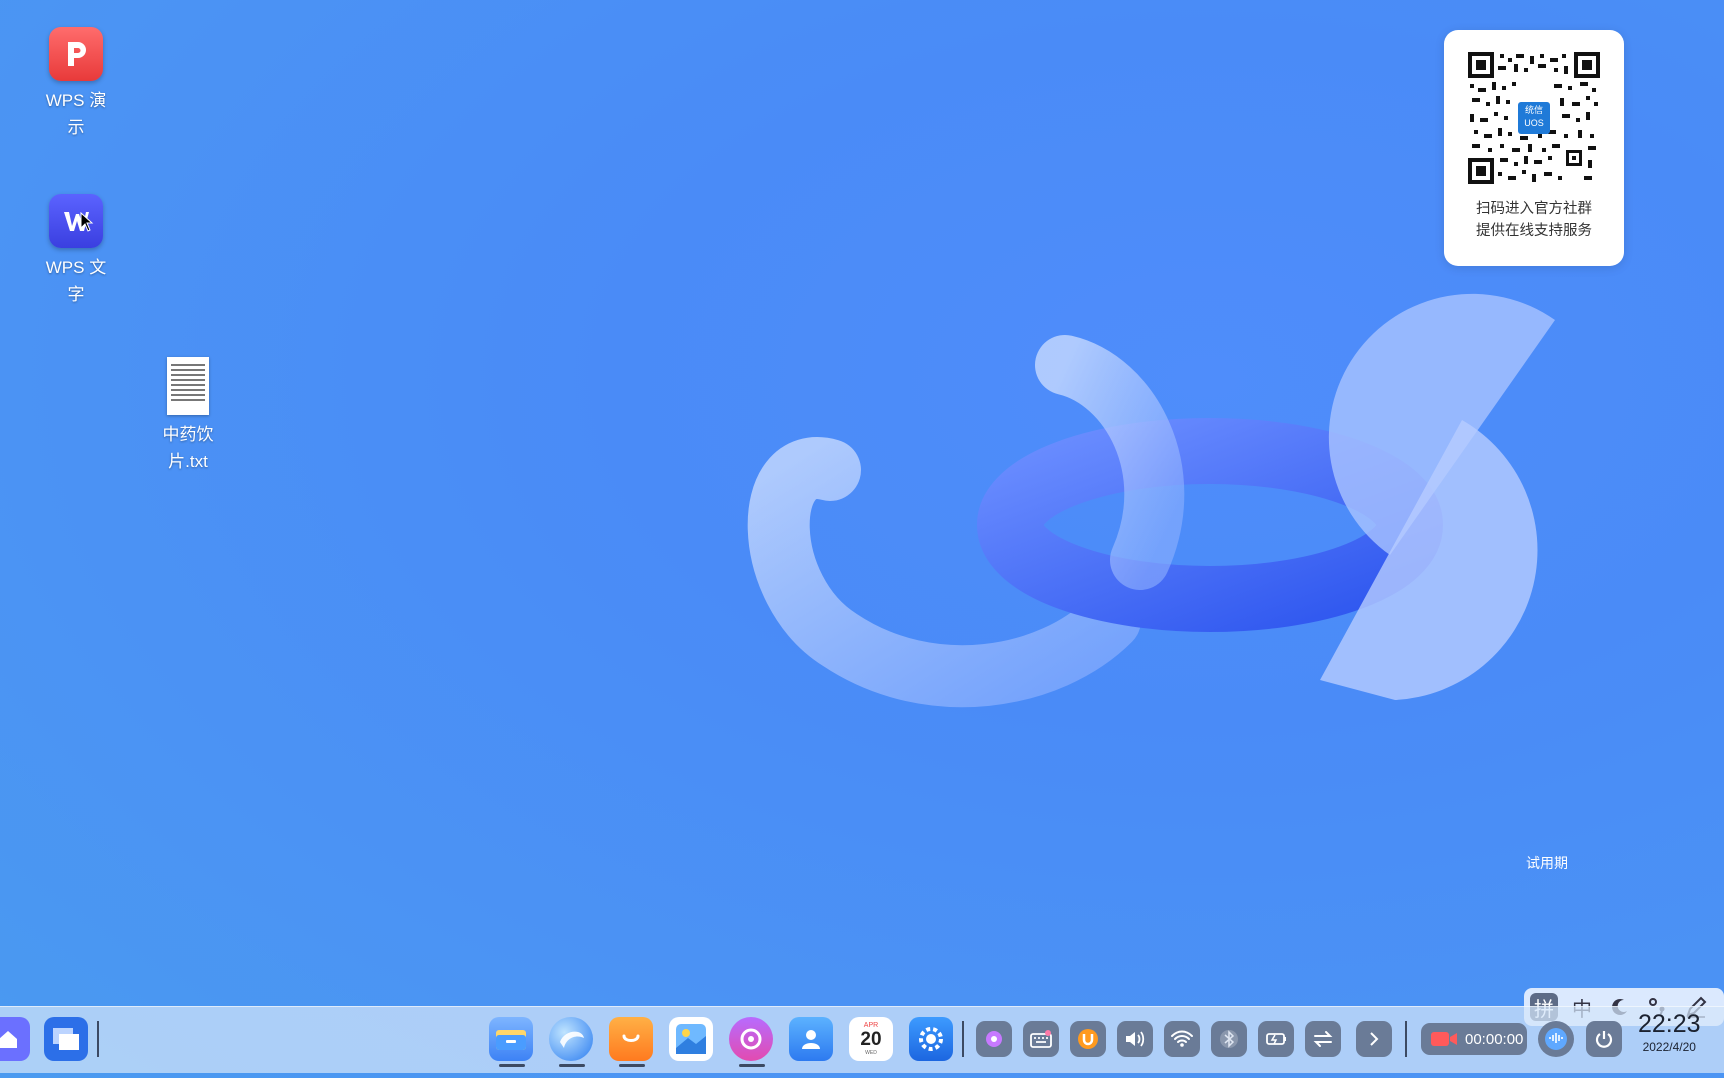  I want to click on qr-support-card: 统信 UOS 扫码进入官方社群 提供在线支持服务, so click(1534, 148).